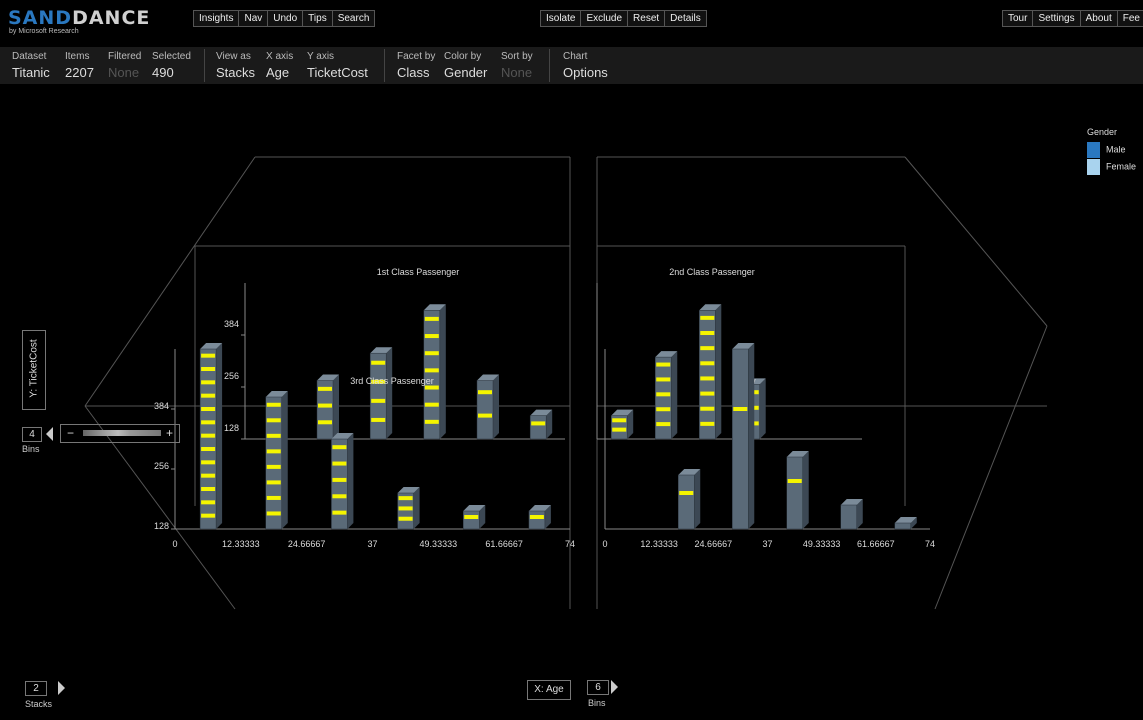 The image size is (1143, 720). Describe the element at coordinates (254, 18) in the screenshot. I see `nav-button: Nav` at that location.